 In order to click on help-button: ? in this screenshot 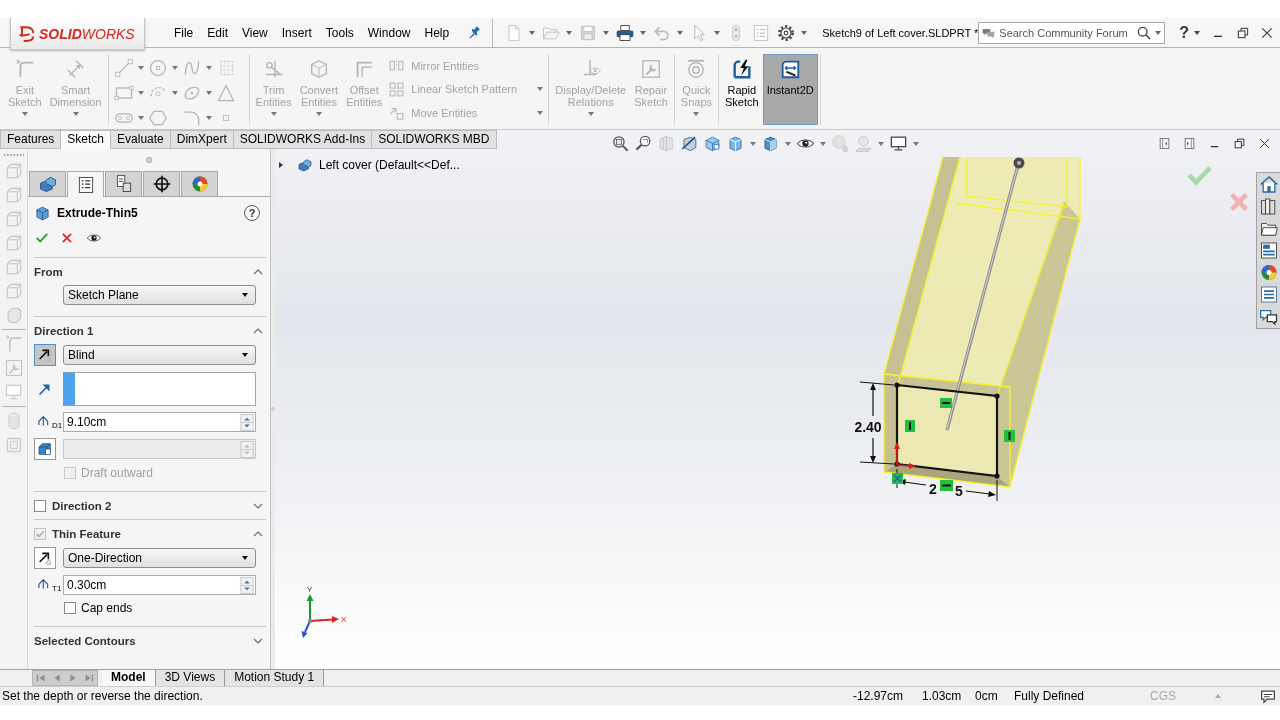, I will do `click(1184, 32)`.